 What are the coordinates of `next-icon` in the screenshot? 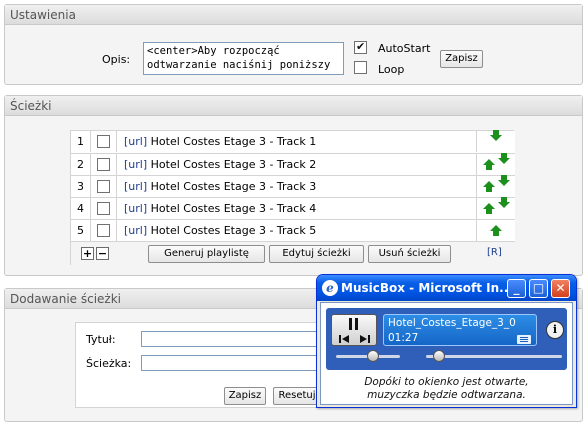 It's located at (365, 339).